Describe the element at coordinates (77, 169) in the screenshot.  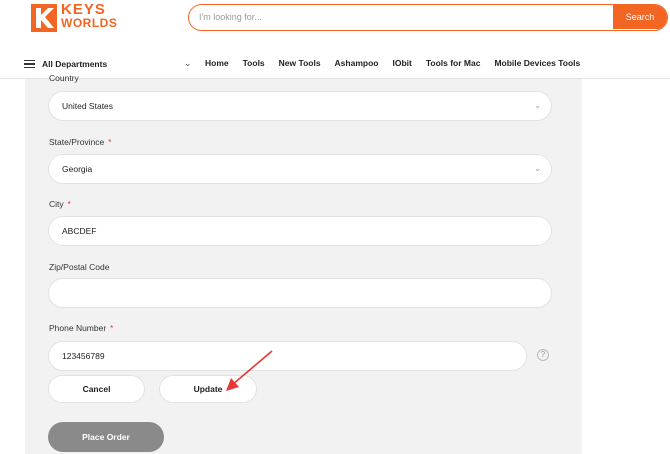
I see `state-value: Georgia` at that location.